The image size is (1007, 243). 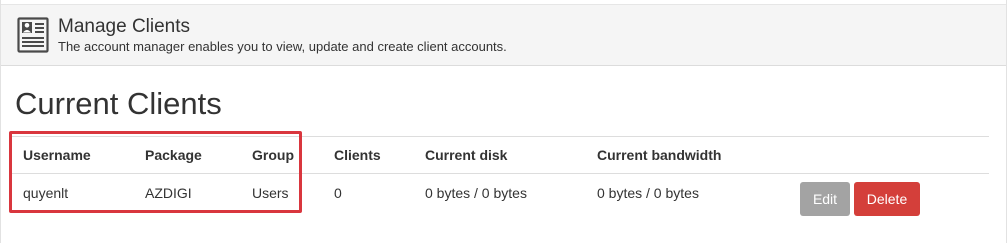 What do you see at coordinates (273, 155) in the screenshot?
I see `column-header-group: Group` at bounding box center [273, 155].